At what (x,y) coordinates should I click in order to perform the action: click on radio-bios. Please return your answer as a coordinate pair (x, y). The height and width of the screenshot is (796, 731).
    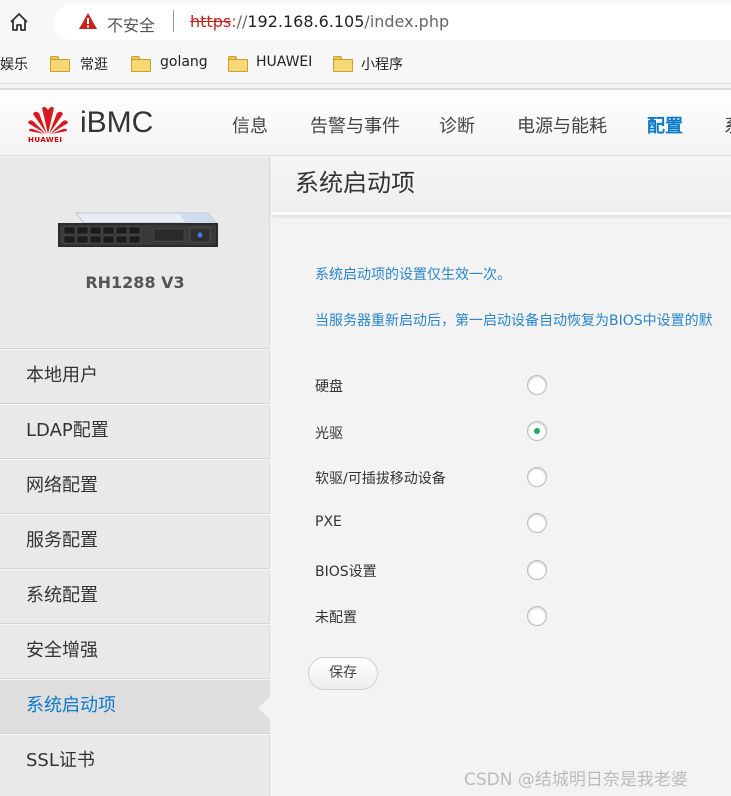
    Looking at the image, I should click on (537, 570).